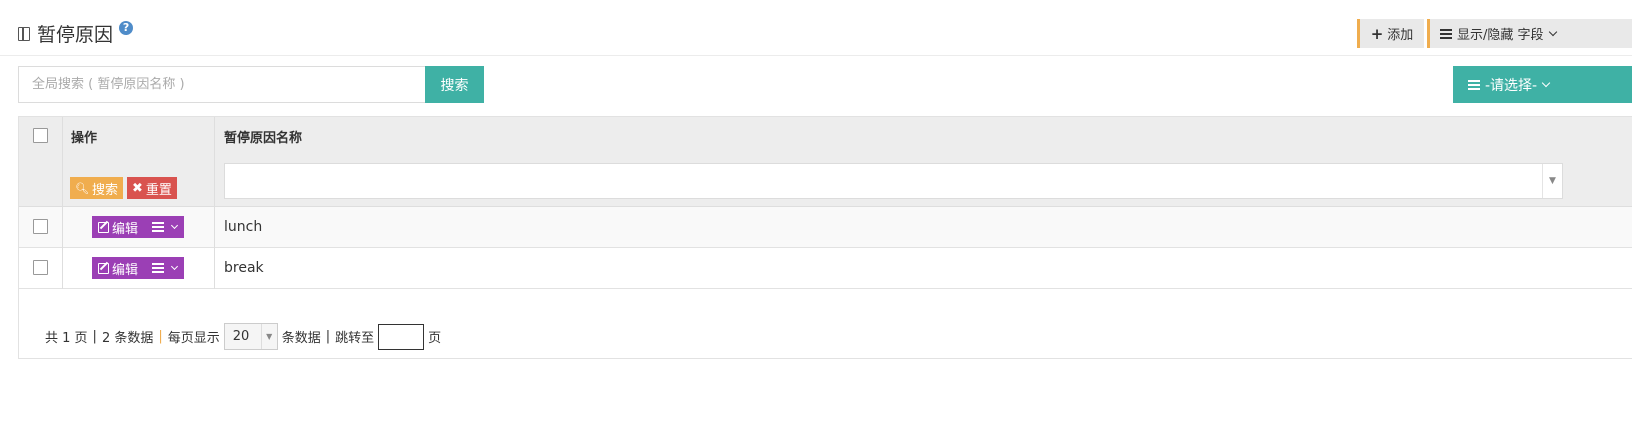  What do you see at coordinates (435, 338) in the screenshot?
I see `page-suffix: 页` at bounding box center [435, 338].